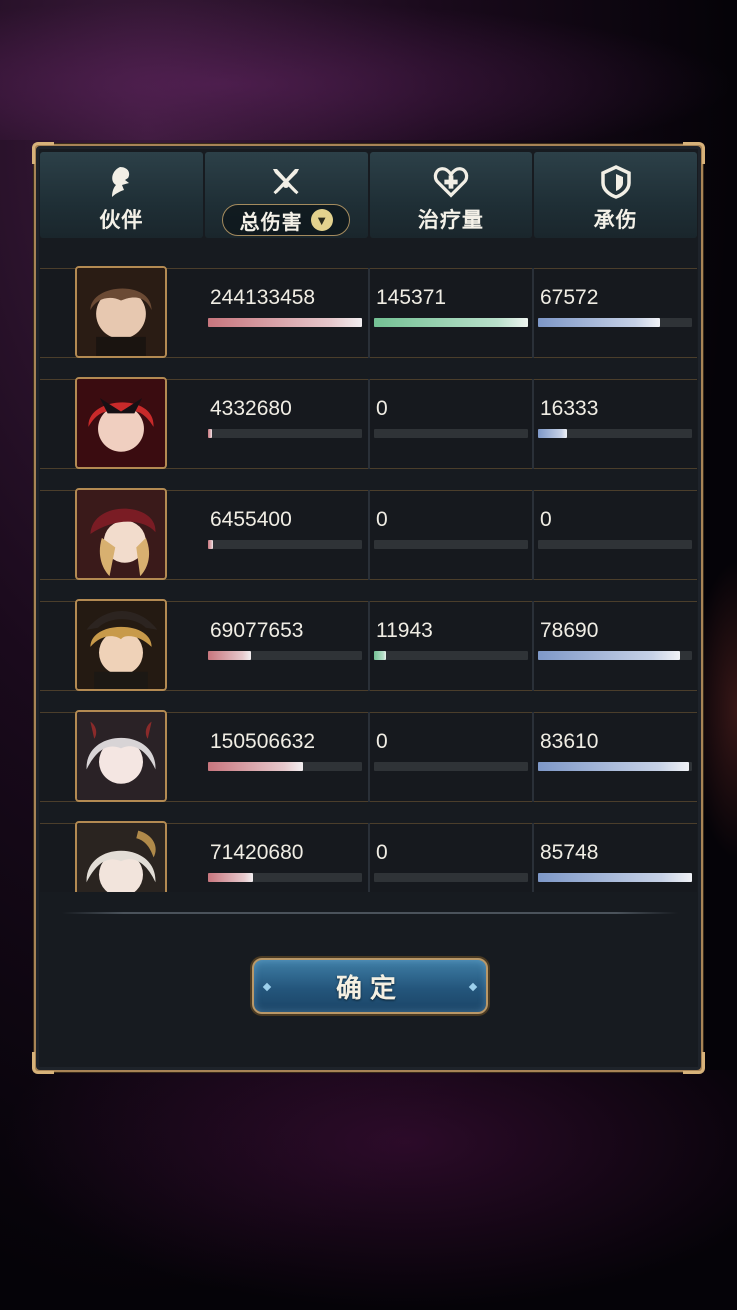  Describe the element at coordinates (271, 222) in the screenshot. I see `tab-label: 总伤害` at that location.